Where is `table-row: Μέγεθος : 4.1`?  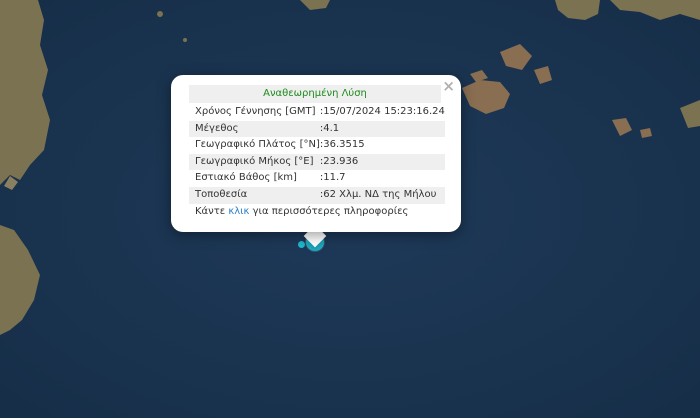 table-row: Μέγεθος : 4.1 is located at coordinates (317, 129).